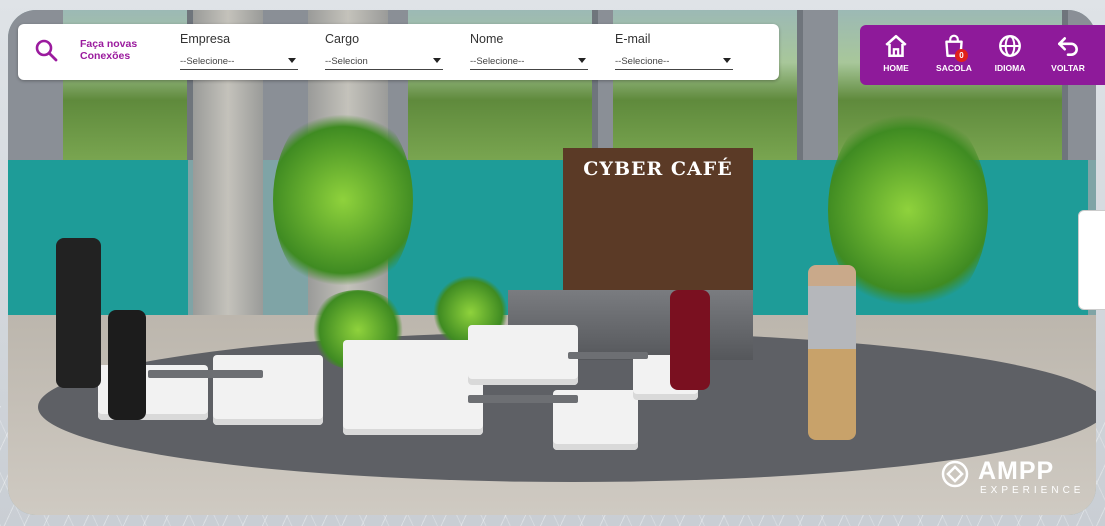 The width and height of the screenshot is (1105, 526). I want to click on filter-label: Nome, so click(487, 39).